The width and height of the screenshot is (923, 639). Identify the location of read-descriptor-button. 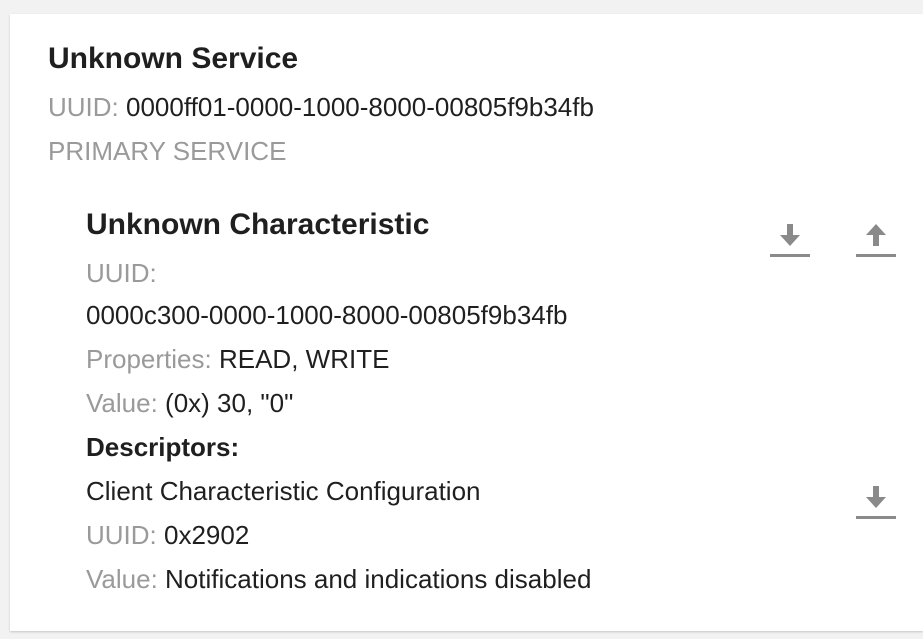
(876, 504).